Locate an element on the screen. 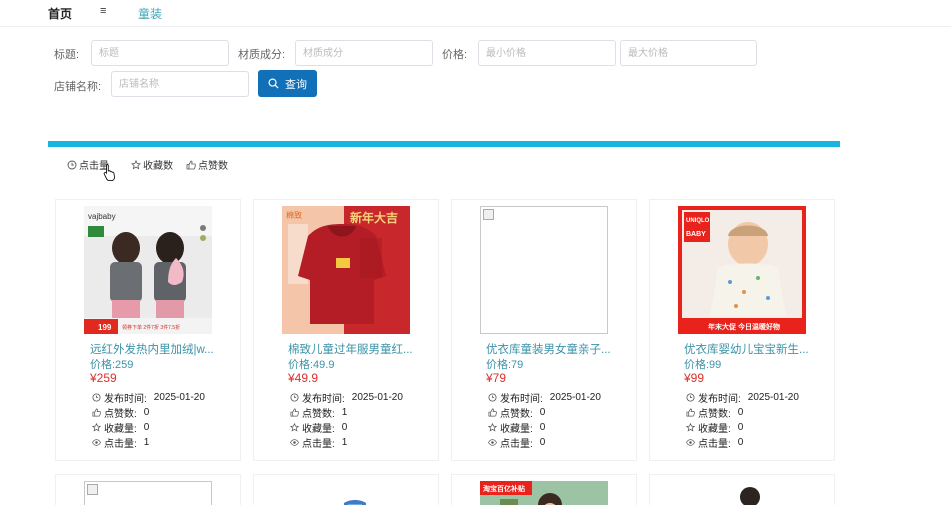 The width and height of the screenshot is (951, 505). product-price-label: 价格:259 is located at coordinates (112, 365).